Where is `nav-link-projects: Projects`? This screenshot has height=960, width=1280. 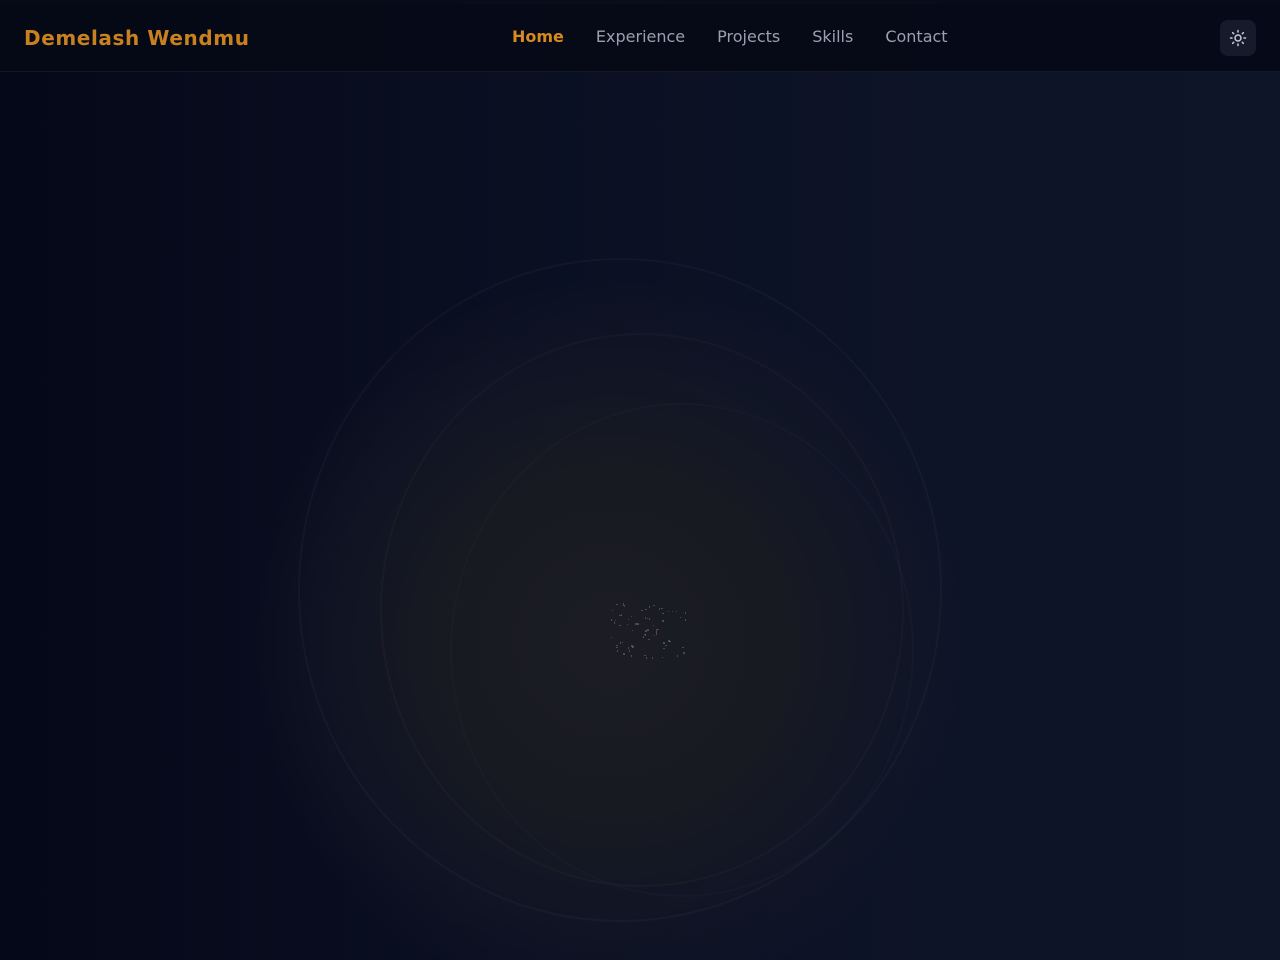 nav-link-projects: Projects is located at coordinates (748, 37).